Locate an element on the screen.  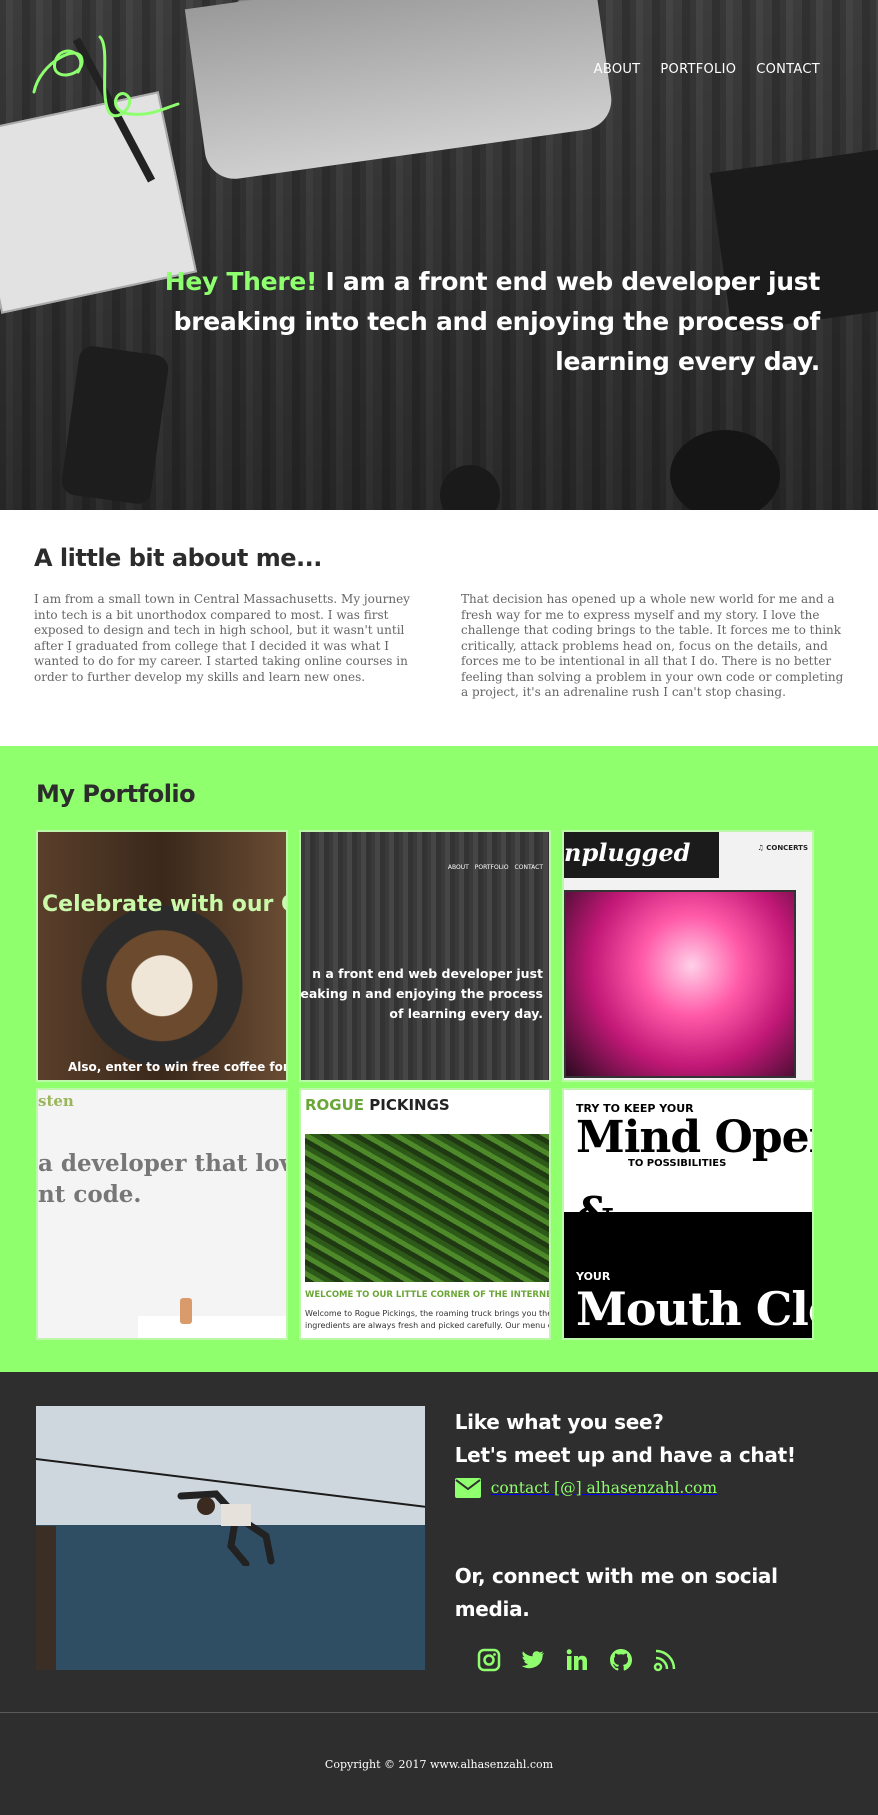
instagram-link is located at coordinates (489, 1660).